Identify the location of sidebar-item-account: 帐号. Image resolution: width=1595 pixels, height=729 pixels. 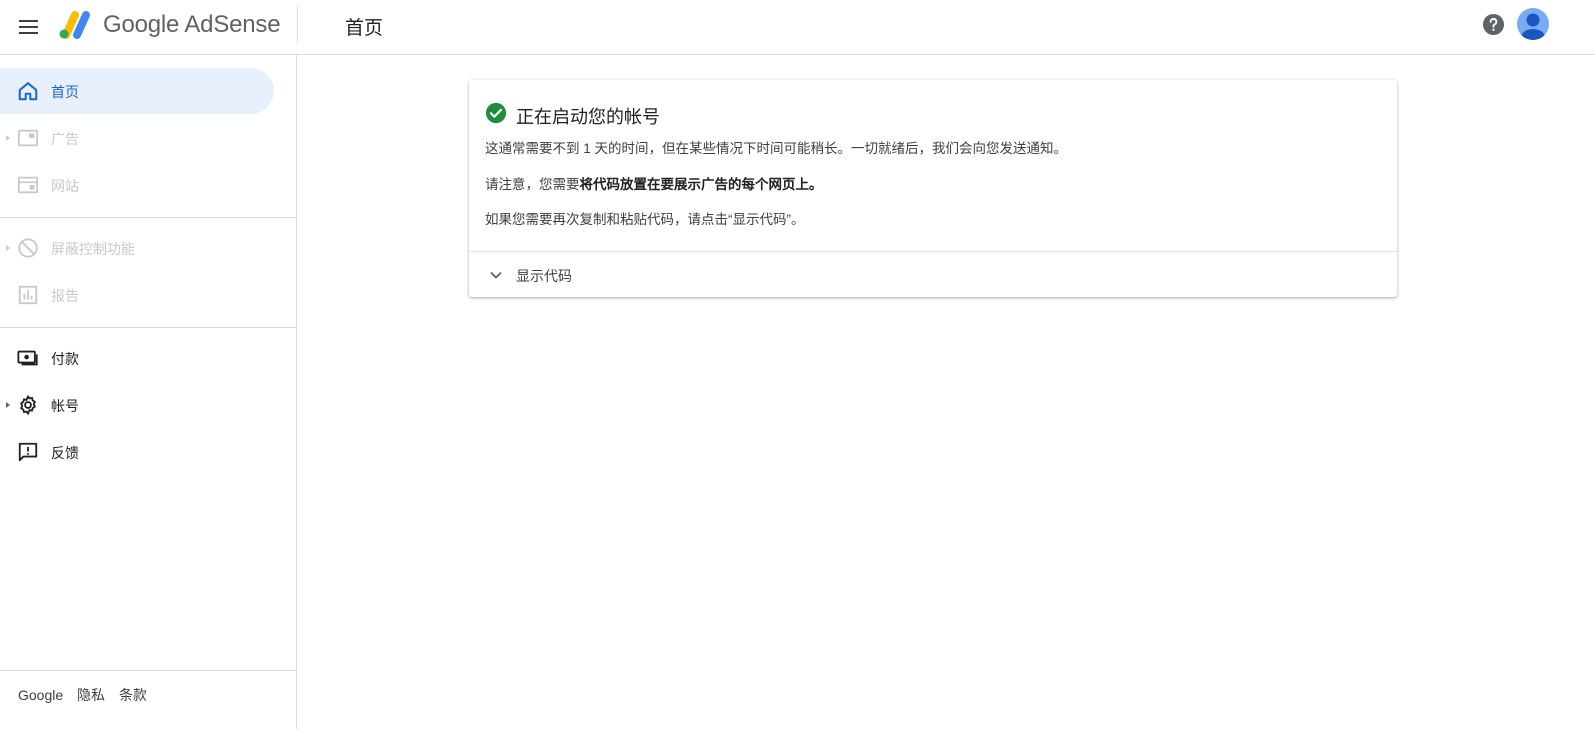
(137, 405).